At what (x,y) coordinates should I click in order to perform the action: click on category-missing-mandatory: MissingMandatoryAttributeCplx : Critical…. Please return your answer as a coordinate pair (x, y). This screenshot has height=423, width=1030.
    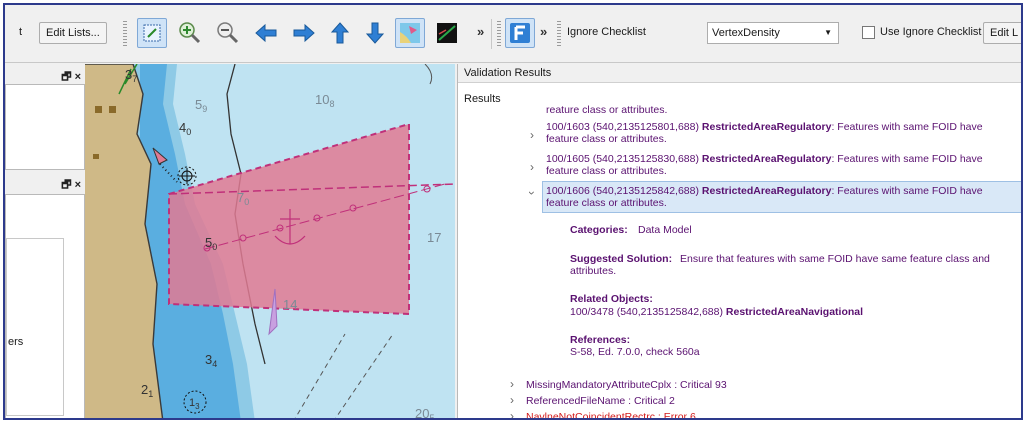
    Looking at the image, I should click on (626, 385).